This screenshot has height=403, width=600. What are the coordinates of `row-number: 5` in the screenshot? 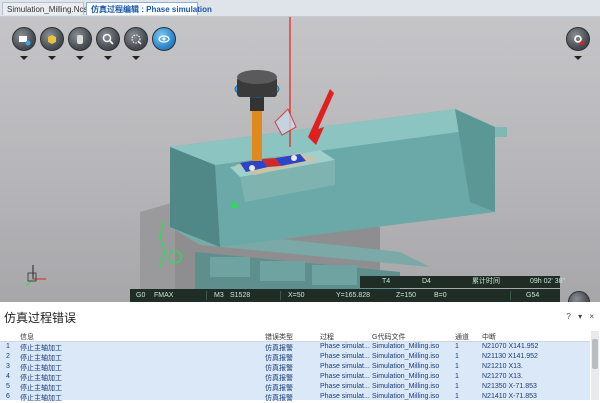 It's located at (8, 386).